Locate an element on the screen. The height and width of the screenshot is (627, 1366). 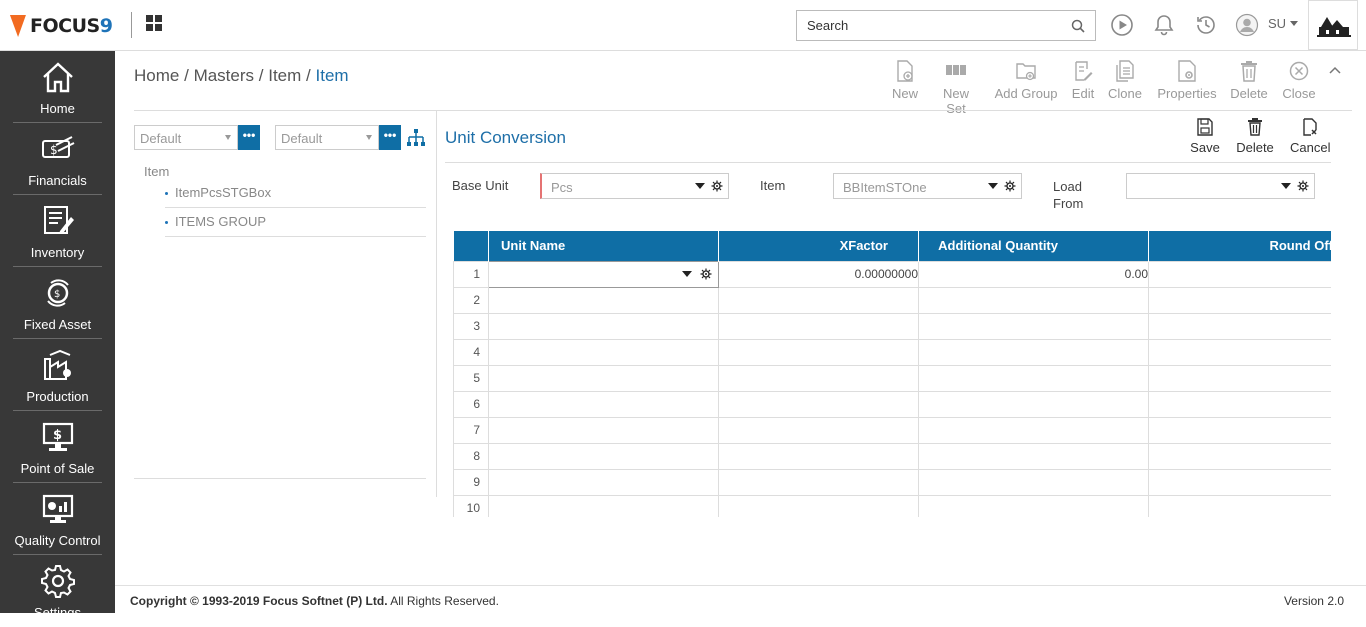
add-group-button: Add Group is located at coordinates (1026, 80).